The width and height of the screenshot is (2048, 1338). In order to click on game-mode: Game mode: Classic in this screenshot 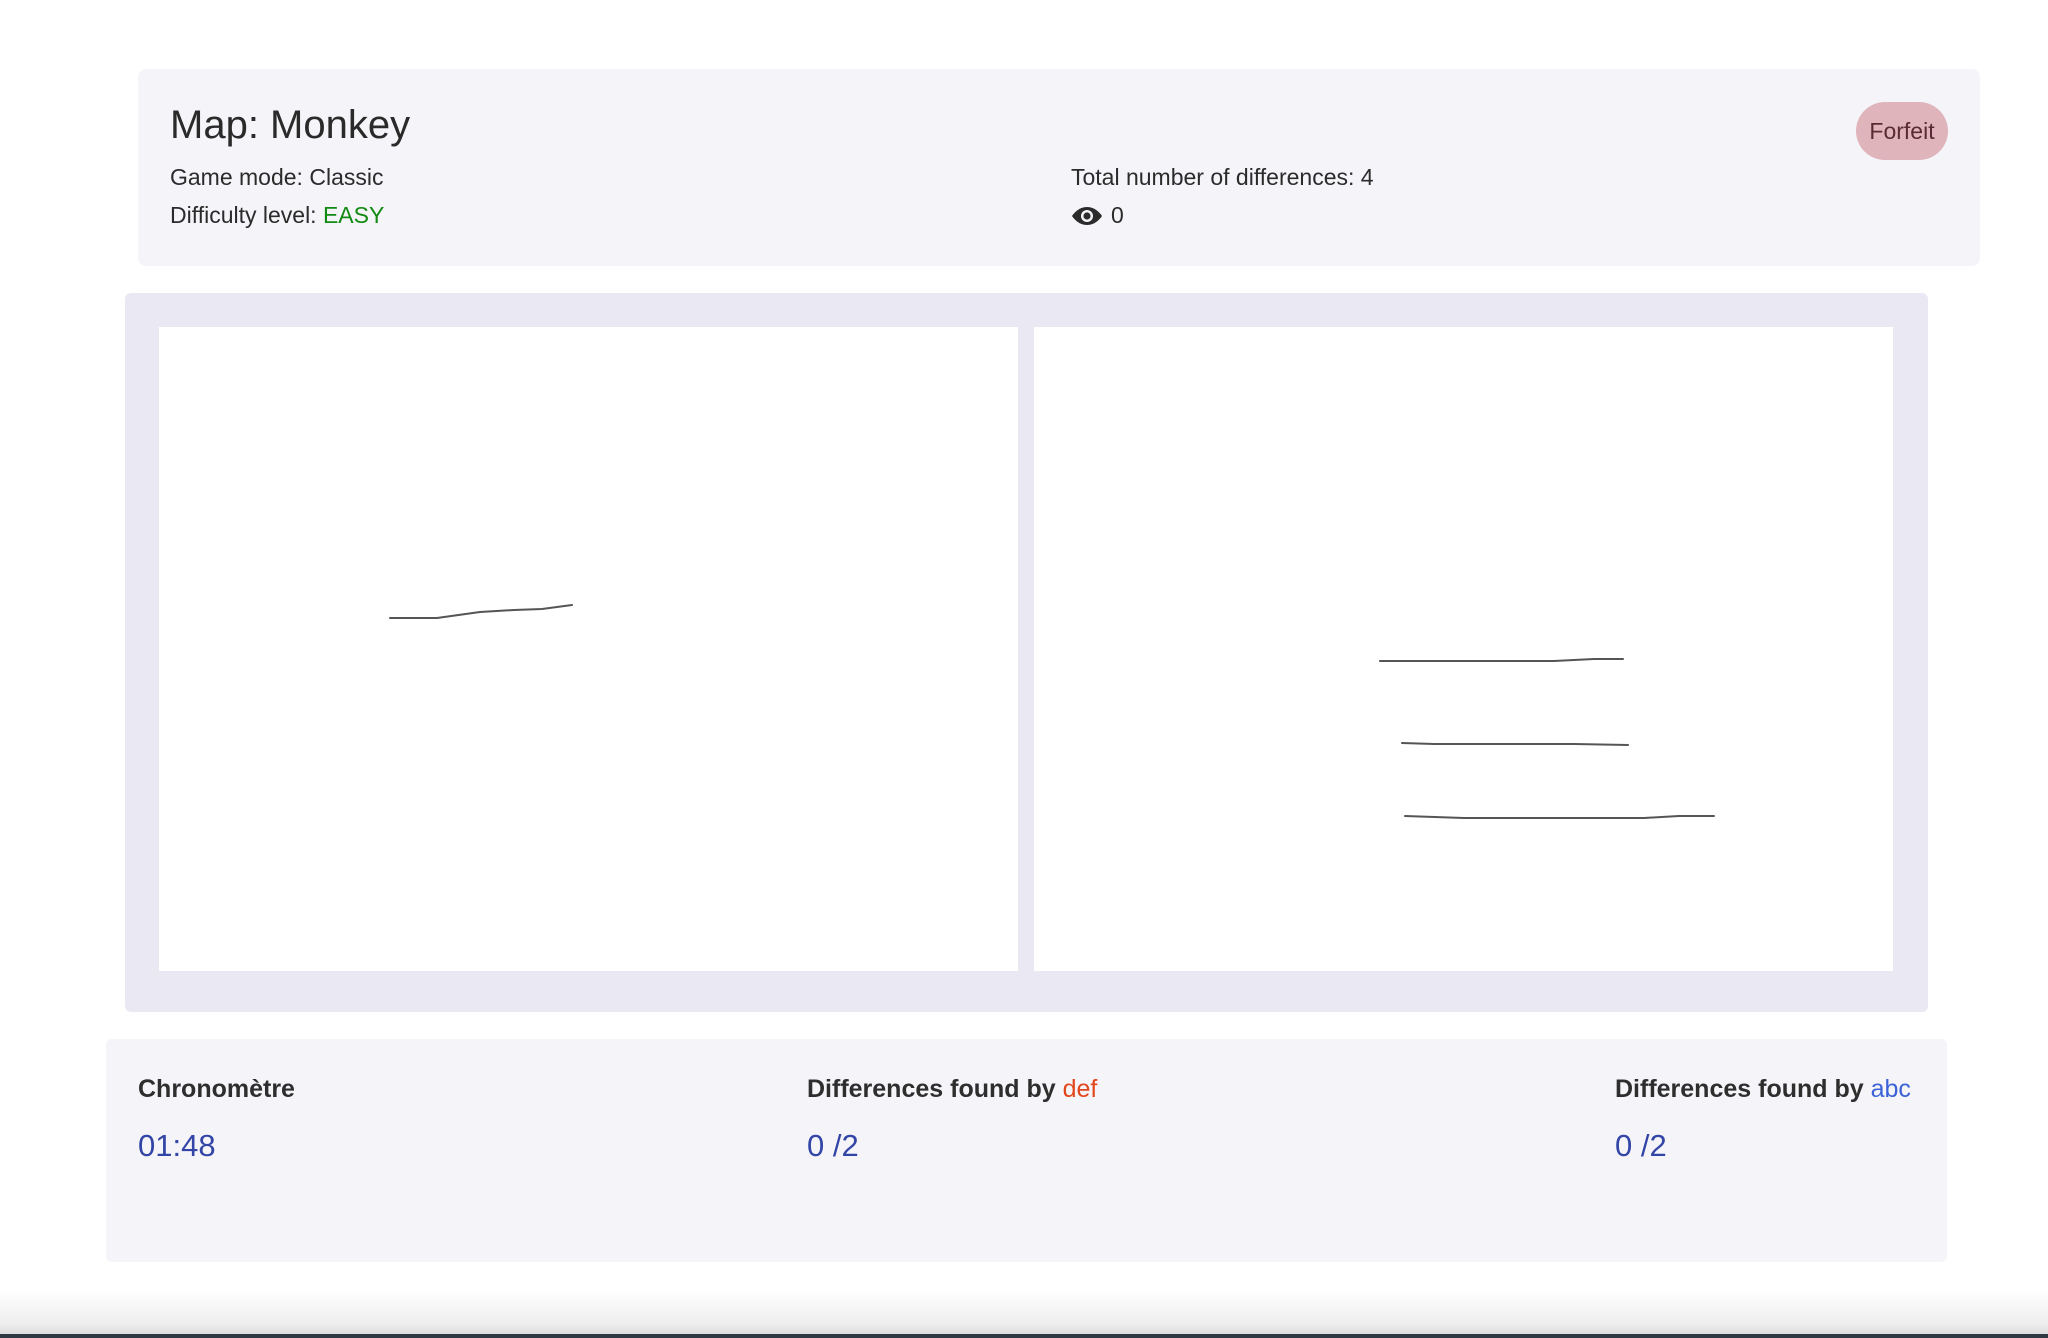, I will do `click(276, 177)`.